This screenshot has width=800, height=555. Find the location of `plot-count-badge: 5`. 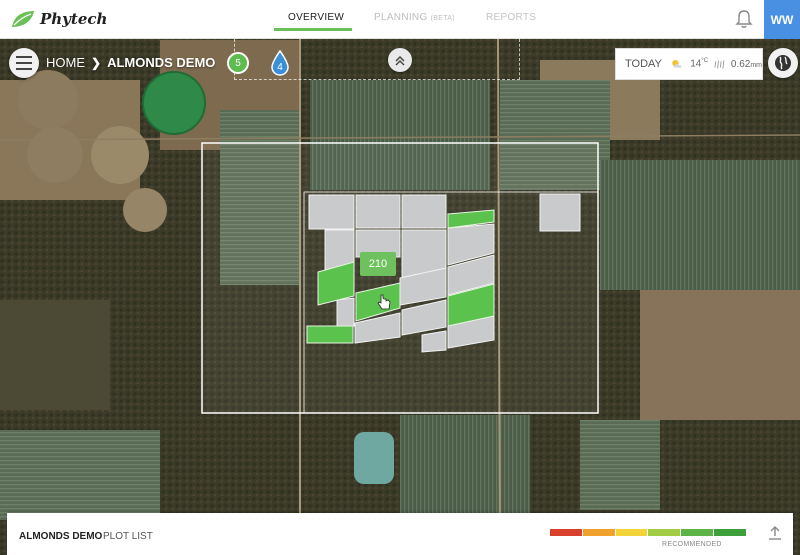

plot-count-badge: 5 is located at coordinates (238, 63).